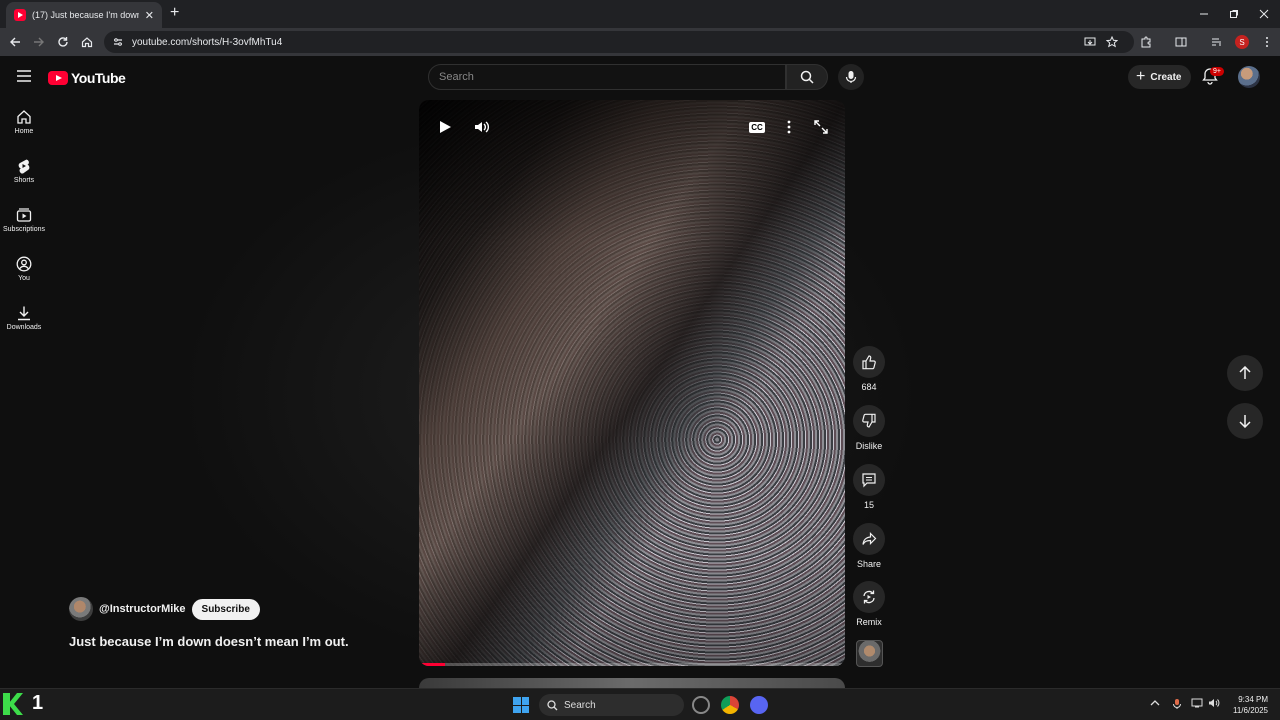 The image size is (1280, 720). Describe the element at coordinates (1177, 704) in the screenshot. I see `microphone-tray-icon` at that location.